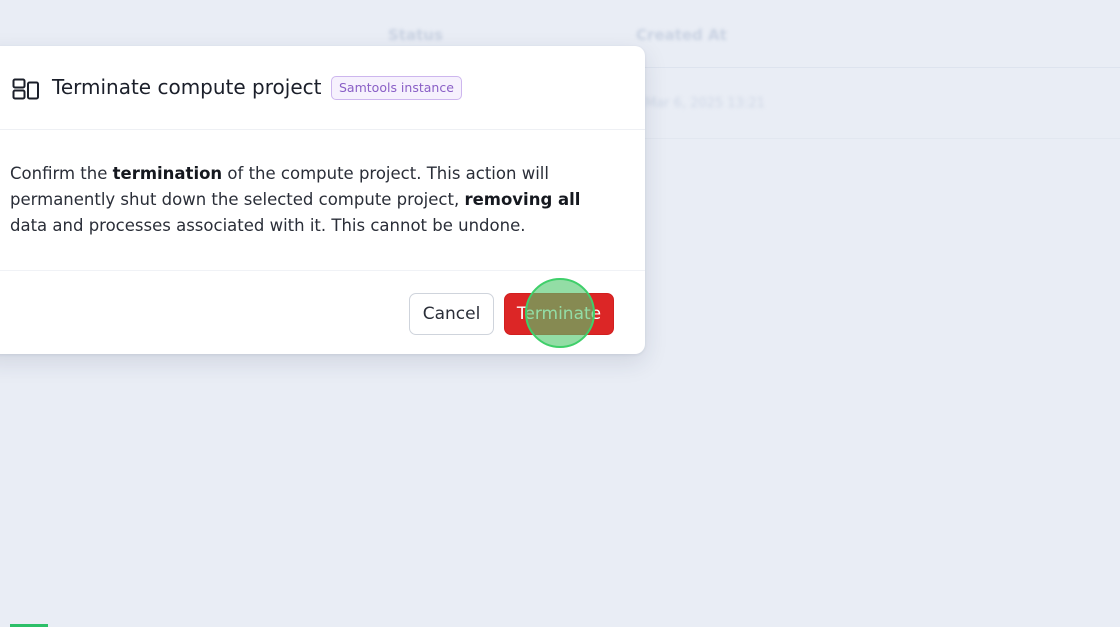  I want to click on terminate-button: Terminate, so click(559, 314).